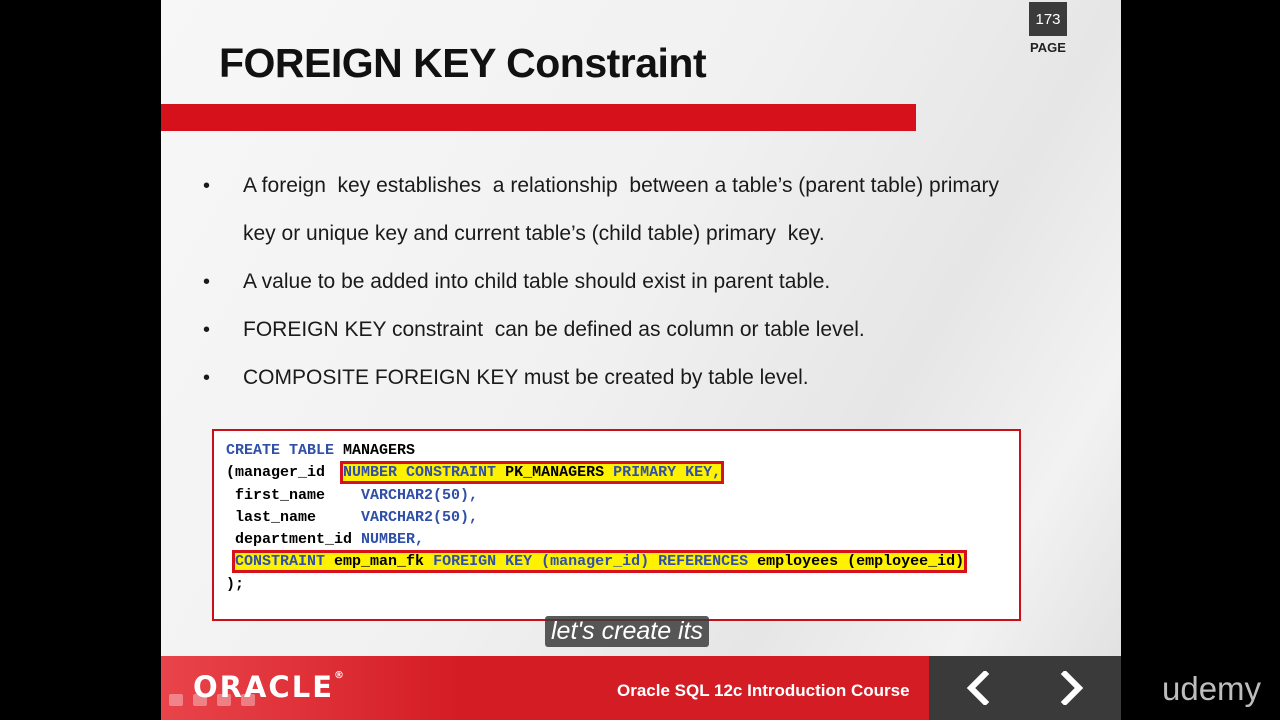 The width and height of the screenshot is (1280, 720). I want to click on page-label: PAGE, so click(1048, 47).